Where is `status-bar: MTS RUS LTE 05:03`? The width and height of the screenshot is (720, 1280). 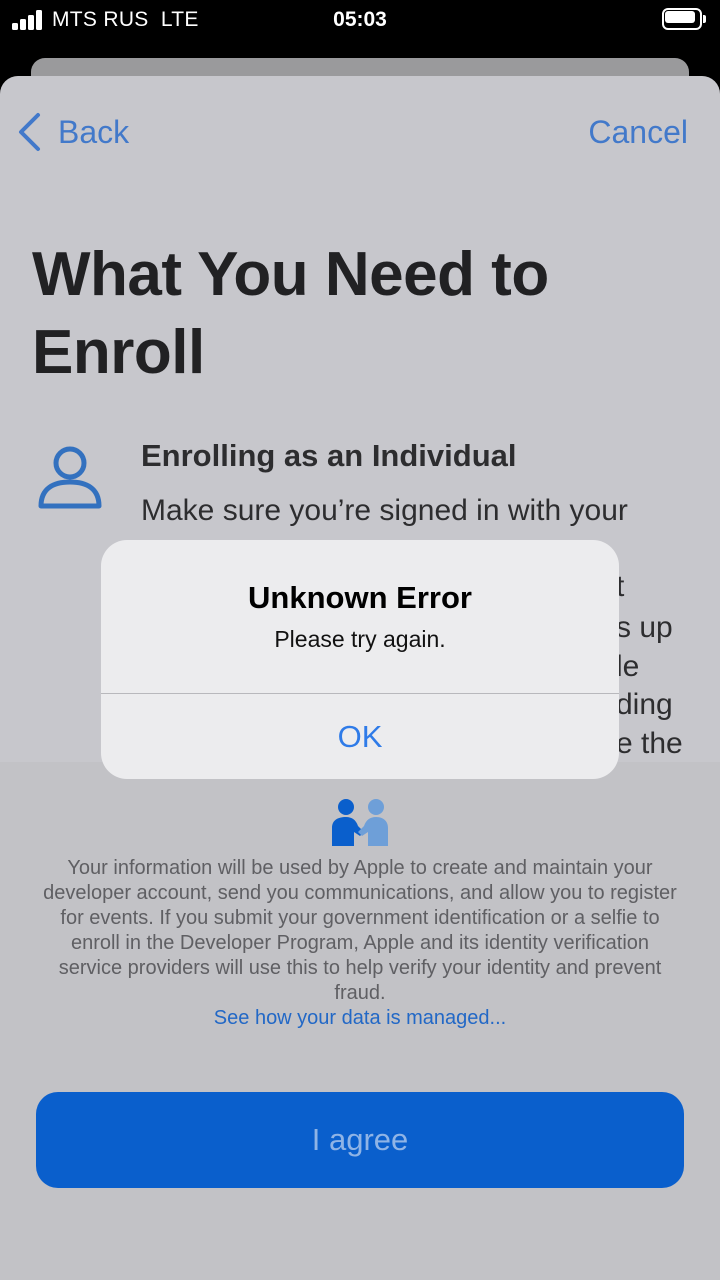 status-bar: MTS RUS LTE 05:03 is located at coordinates (360, 20).